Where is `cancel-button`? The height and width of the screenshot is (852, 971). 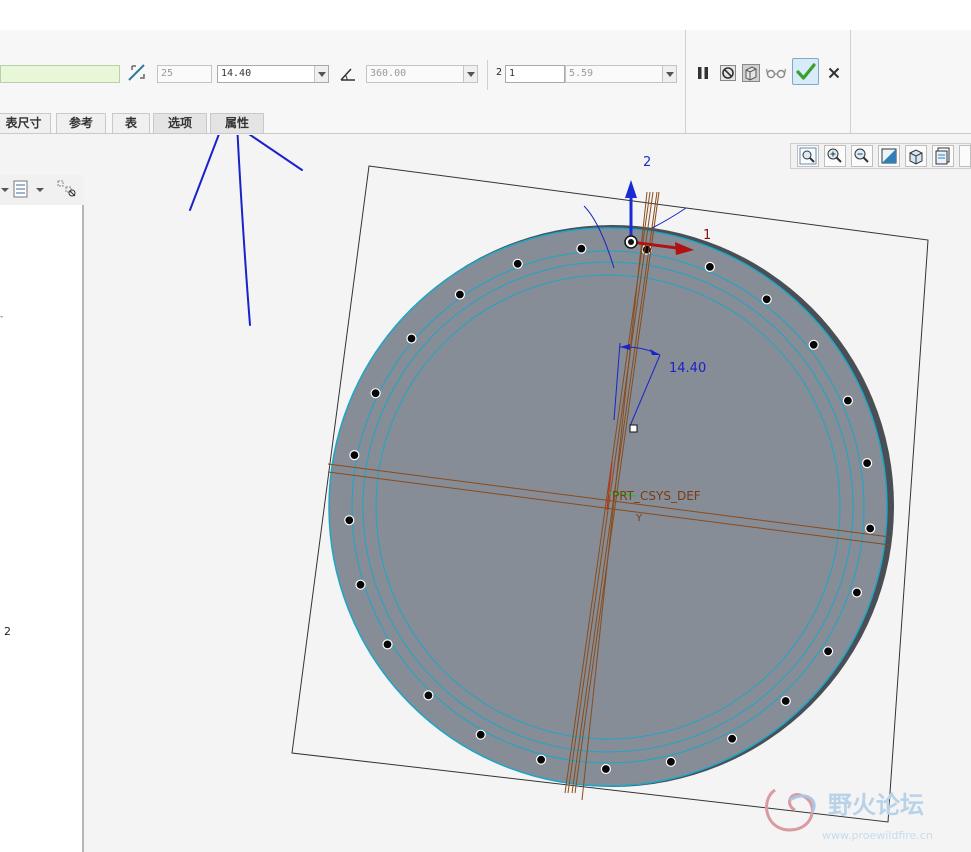 cancel-button is located at coordinates (834, 73).